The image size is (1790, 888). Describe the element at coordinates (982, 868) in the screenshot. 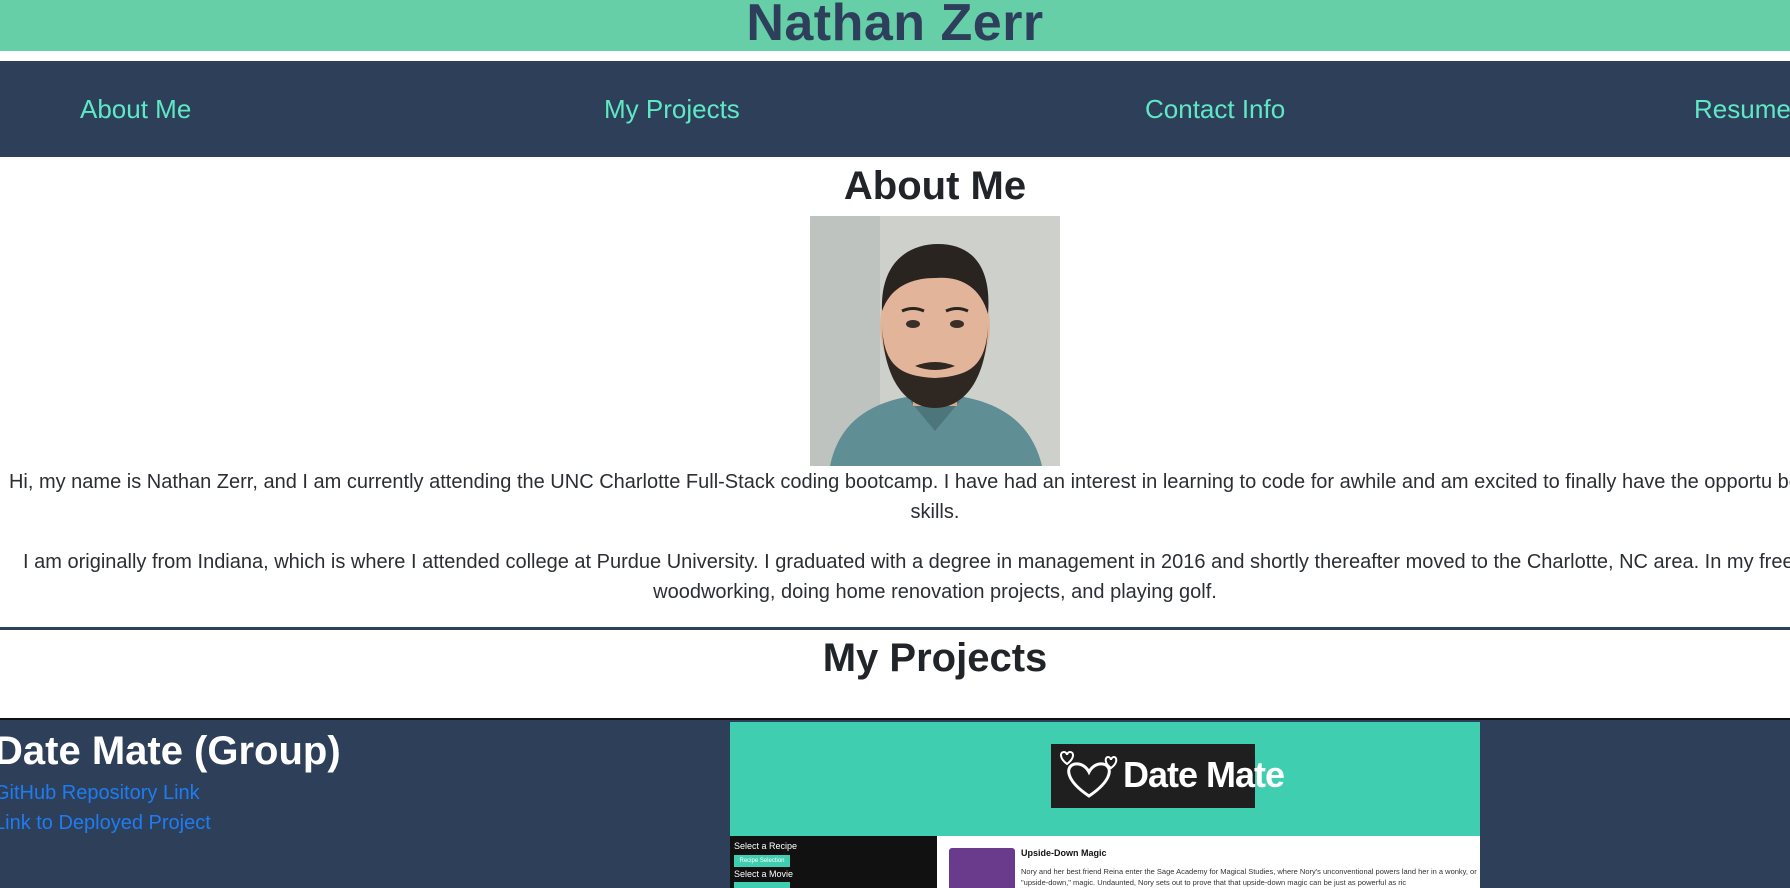

I see `book-cover-thumbnail` at that location.